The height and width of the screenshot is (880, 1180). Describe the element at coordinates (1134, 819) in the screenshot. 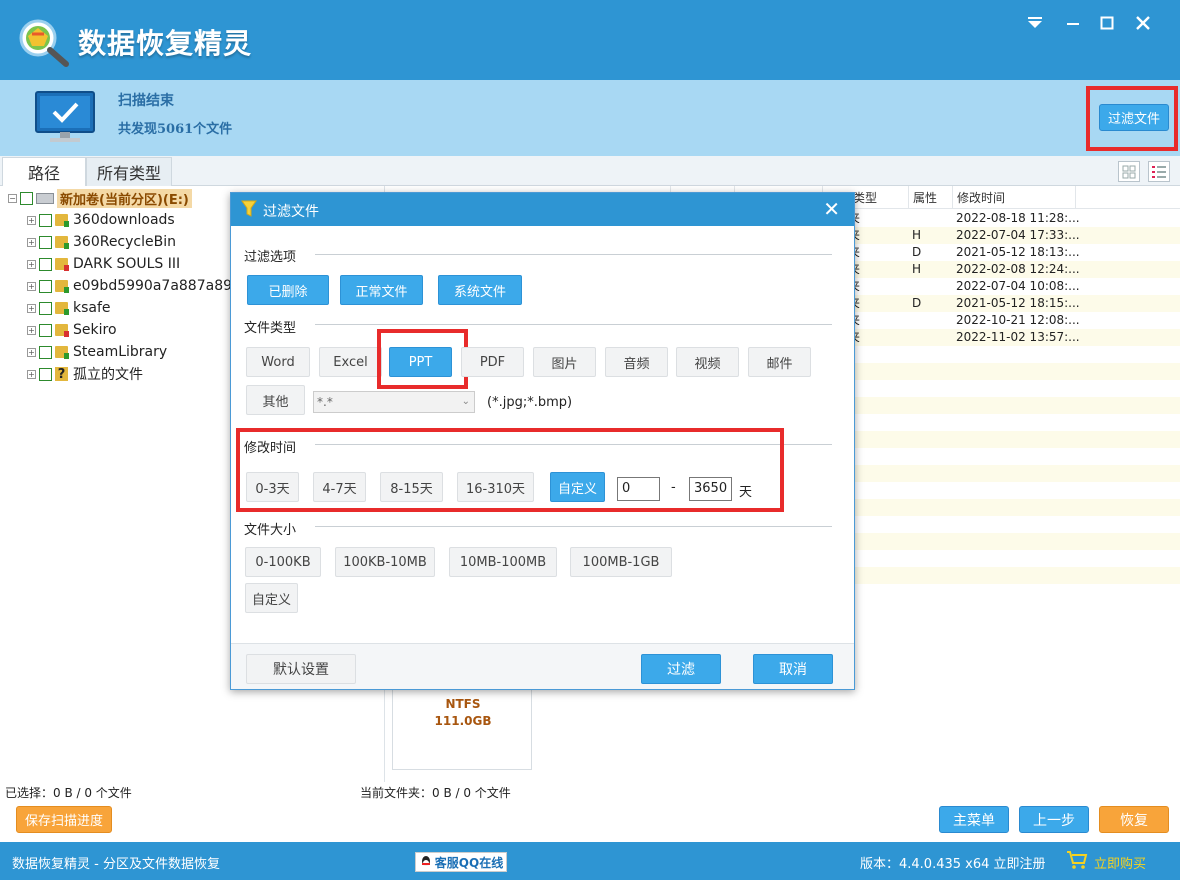

I see `recover-button: 恢复` at that location.